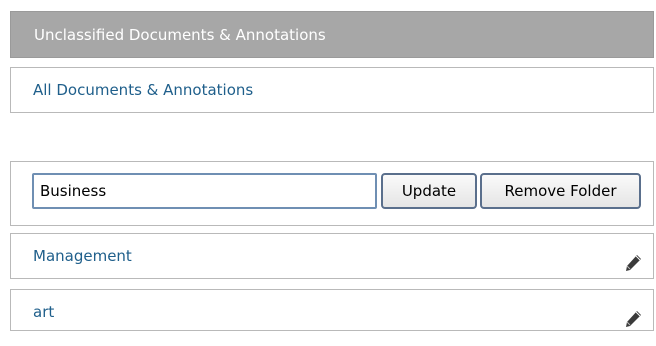  Describe the element at coordinates (82, 256) in the screenshot. I see `folder-item-label: Management` at that location.